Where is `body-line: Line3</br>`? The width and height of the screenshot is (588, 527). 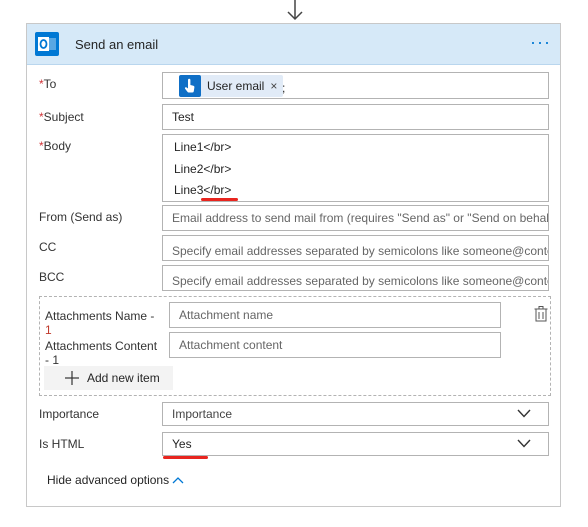
body-line: Line3</br> is located at coordinates (203, 190).